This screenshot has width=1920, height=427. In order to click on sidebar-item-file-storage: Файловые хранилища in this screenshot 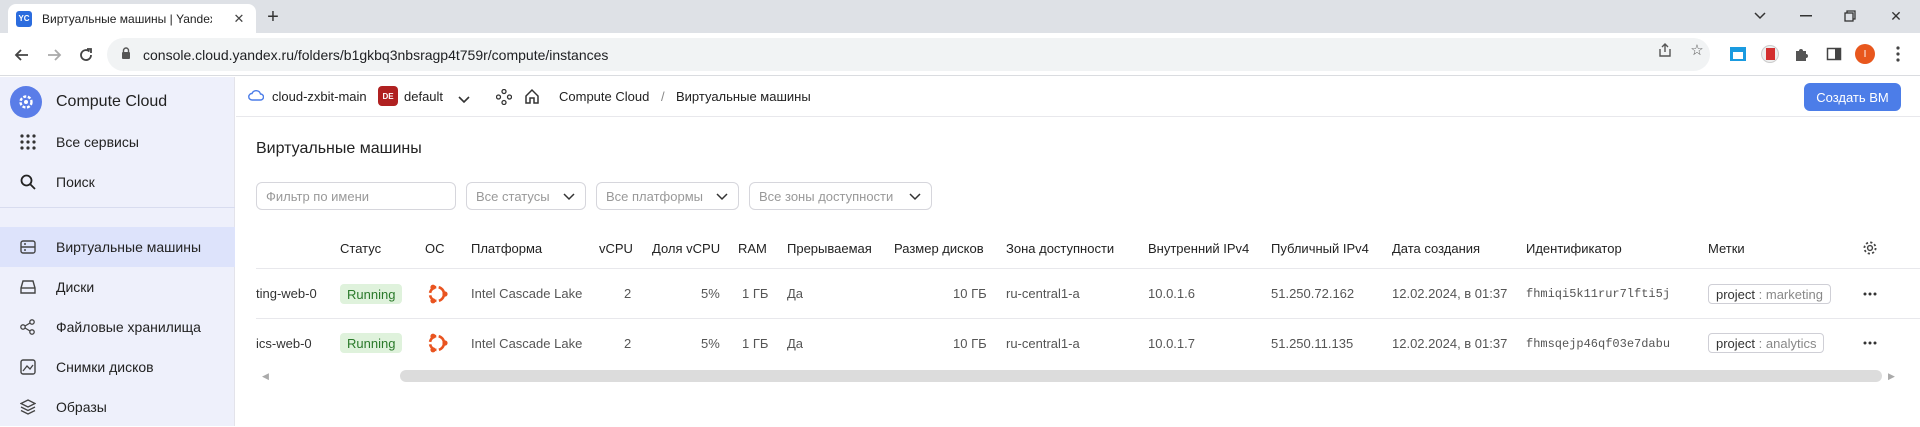, I will do `click(117, 327)`.